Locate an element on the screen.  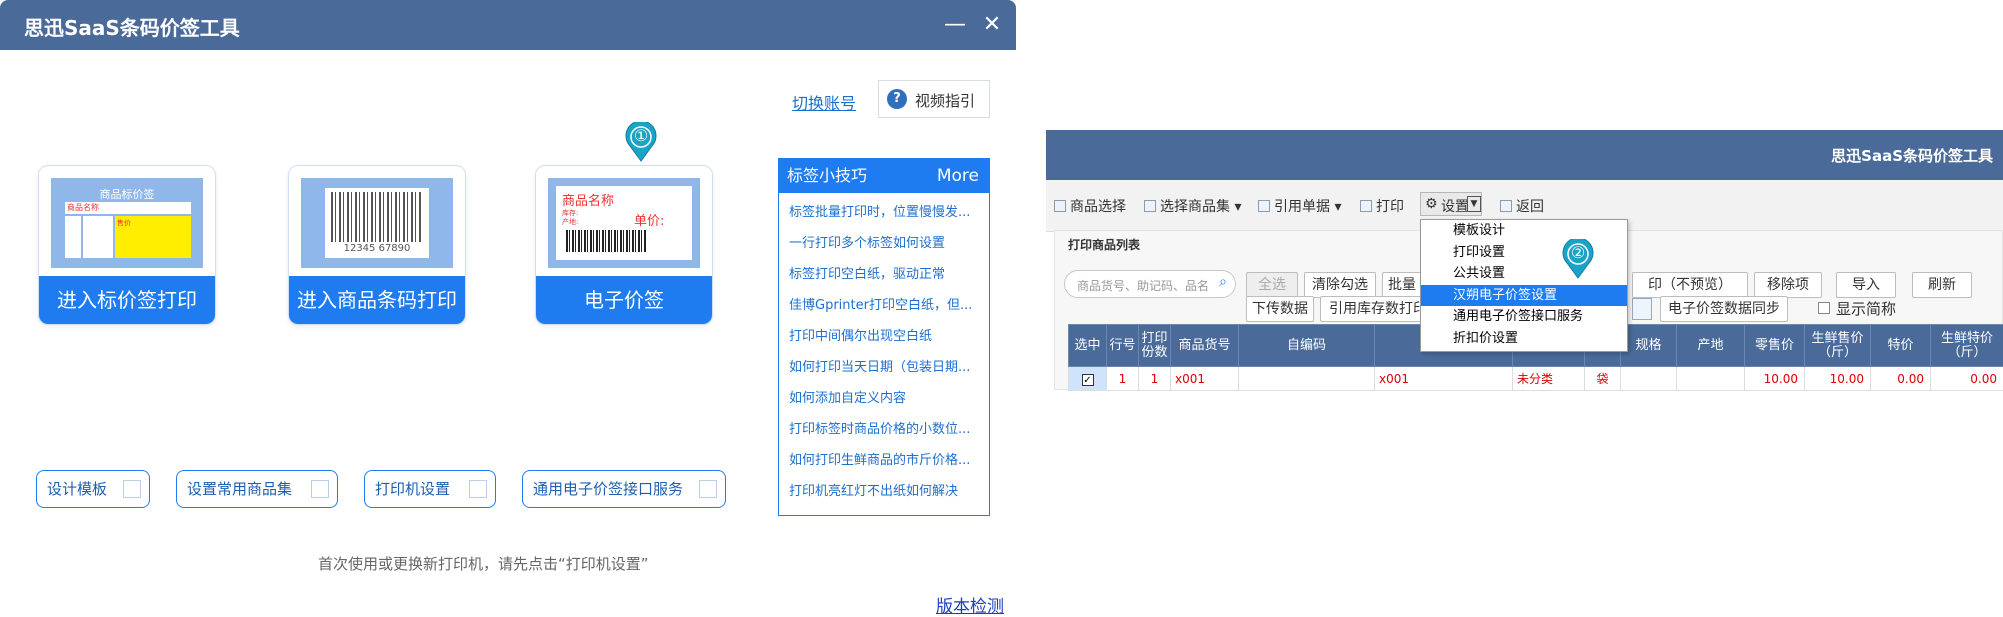
window-title: 思迅SaaS条码价签工具 is located at coordinates (132, 26).